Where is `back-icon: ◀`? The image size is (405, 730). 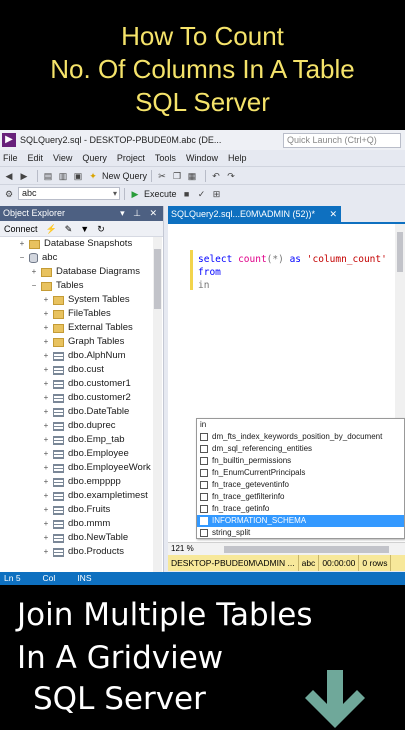
back-icon: ◀ is located at coordinates (9, 176).